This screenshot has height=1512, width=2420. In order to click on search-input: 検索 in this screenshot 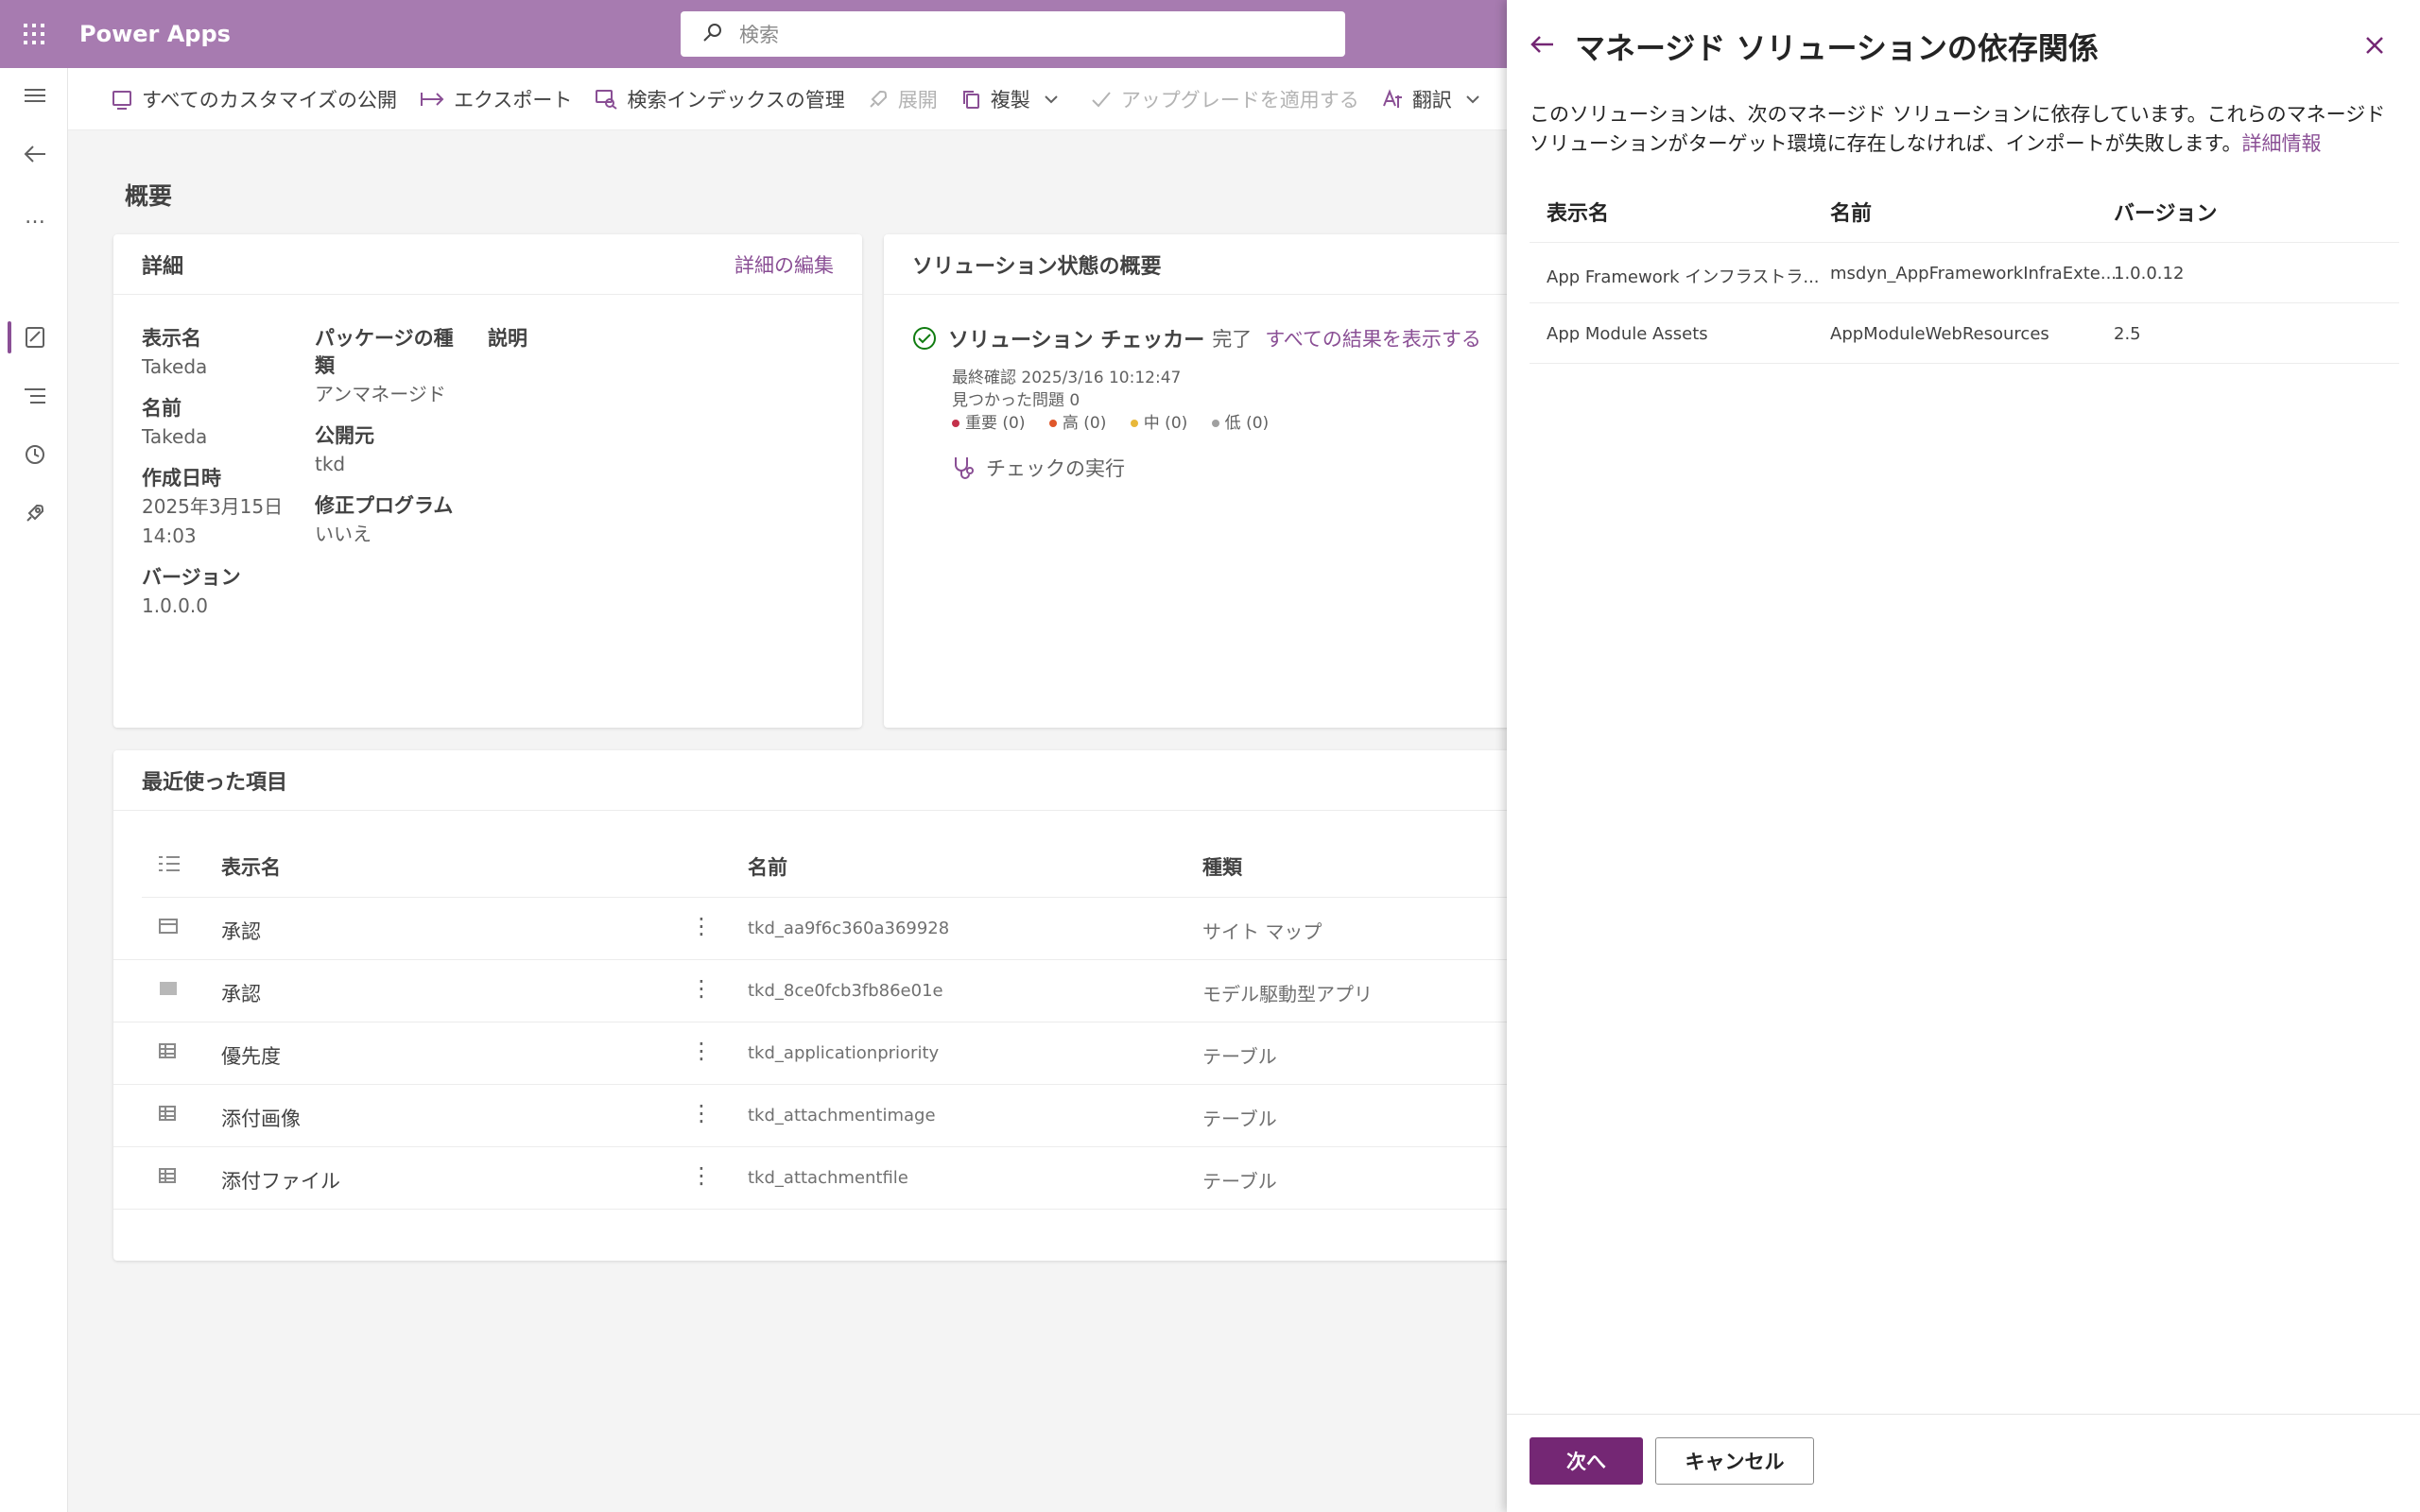, I will do `click(759, 34)`.